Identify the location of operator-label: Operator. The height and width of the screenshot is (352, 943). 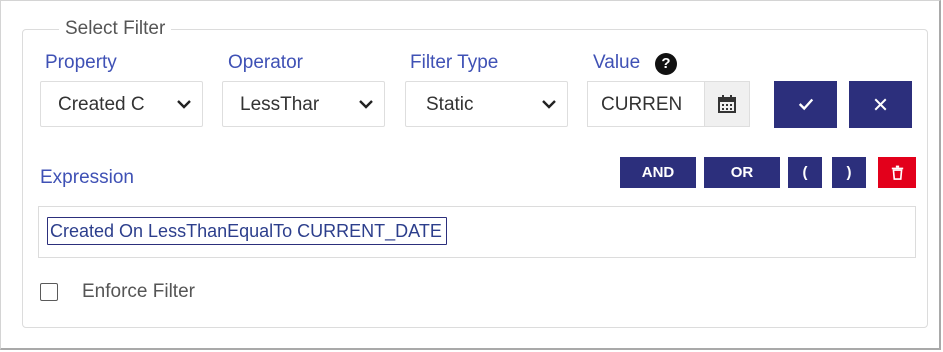
(265, 62).